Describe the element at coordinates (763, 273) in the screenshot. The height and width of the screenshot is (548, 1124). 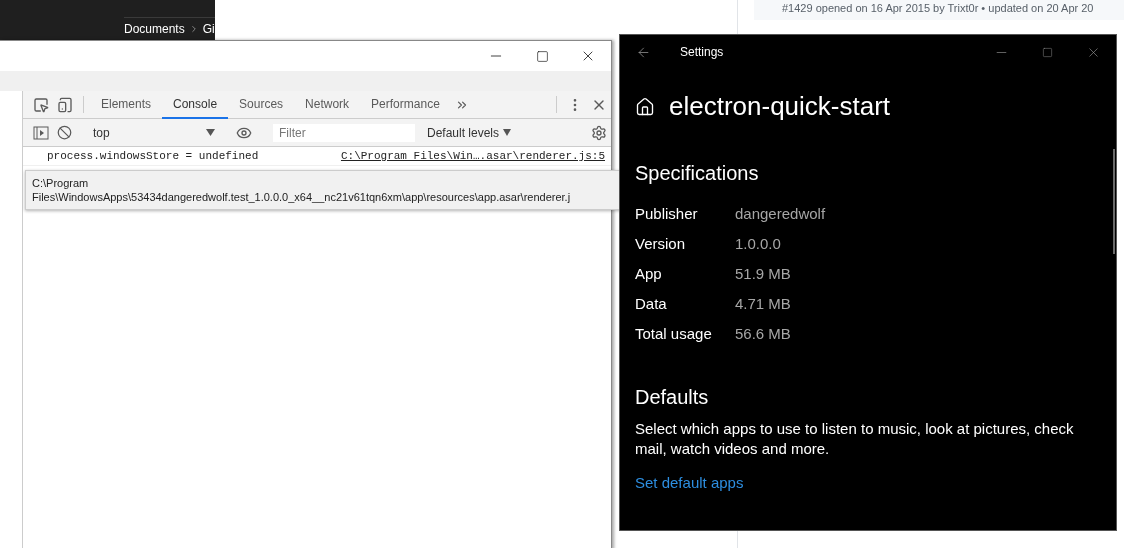
I see `spec-value: 51.9 MB` at that location.